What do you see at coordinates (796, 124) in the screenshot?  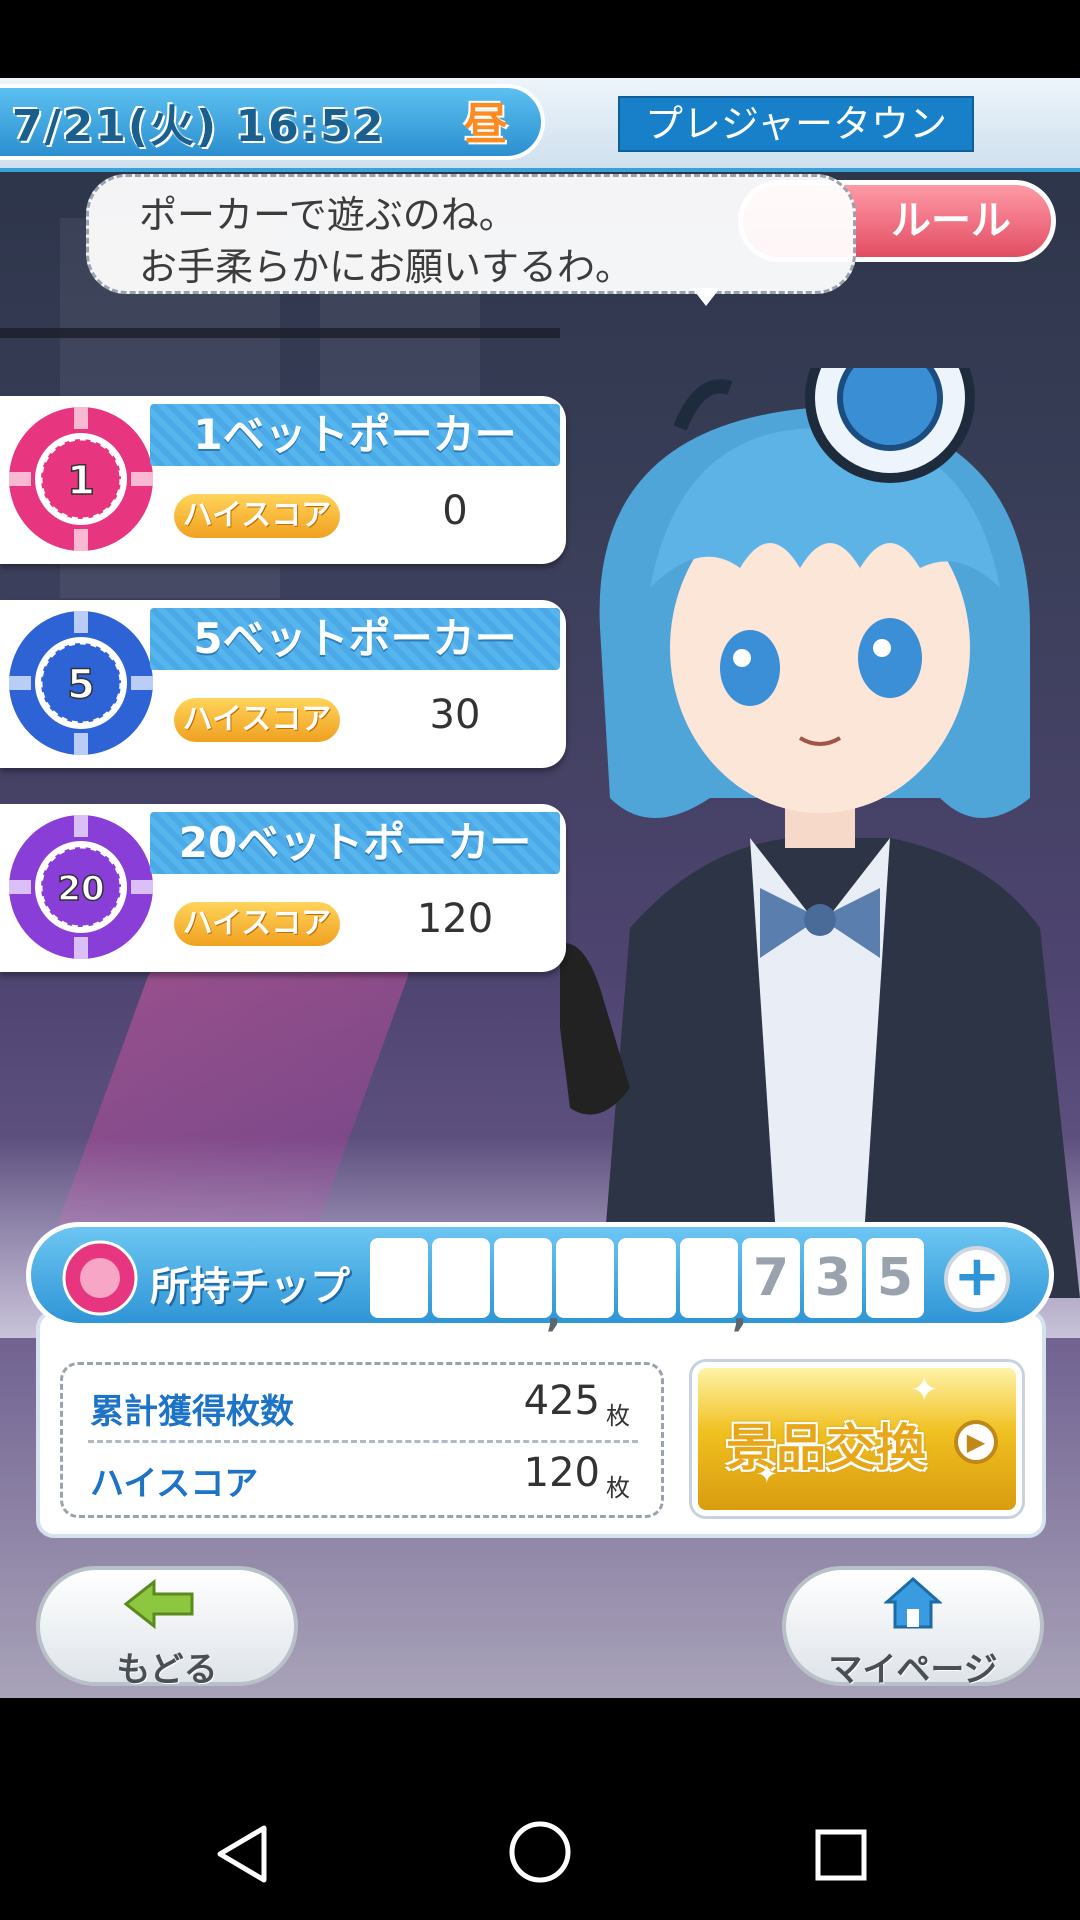 I see `location-label: プレジャータウン` at bounding box center [796, 124].